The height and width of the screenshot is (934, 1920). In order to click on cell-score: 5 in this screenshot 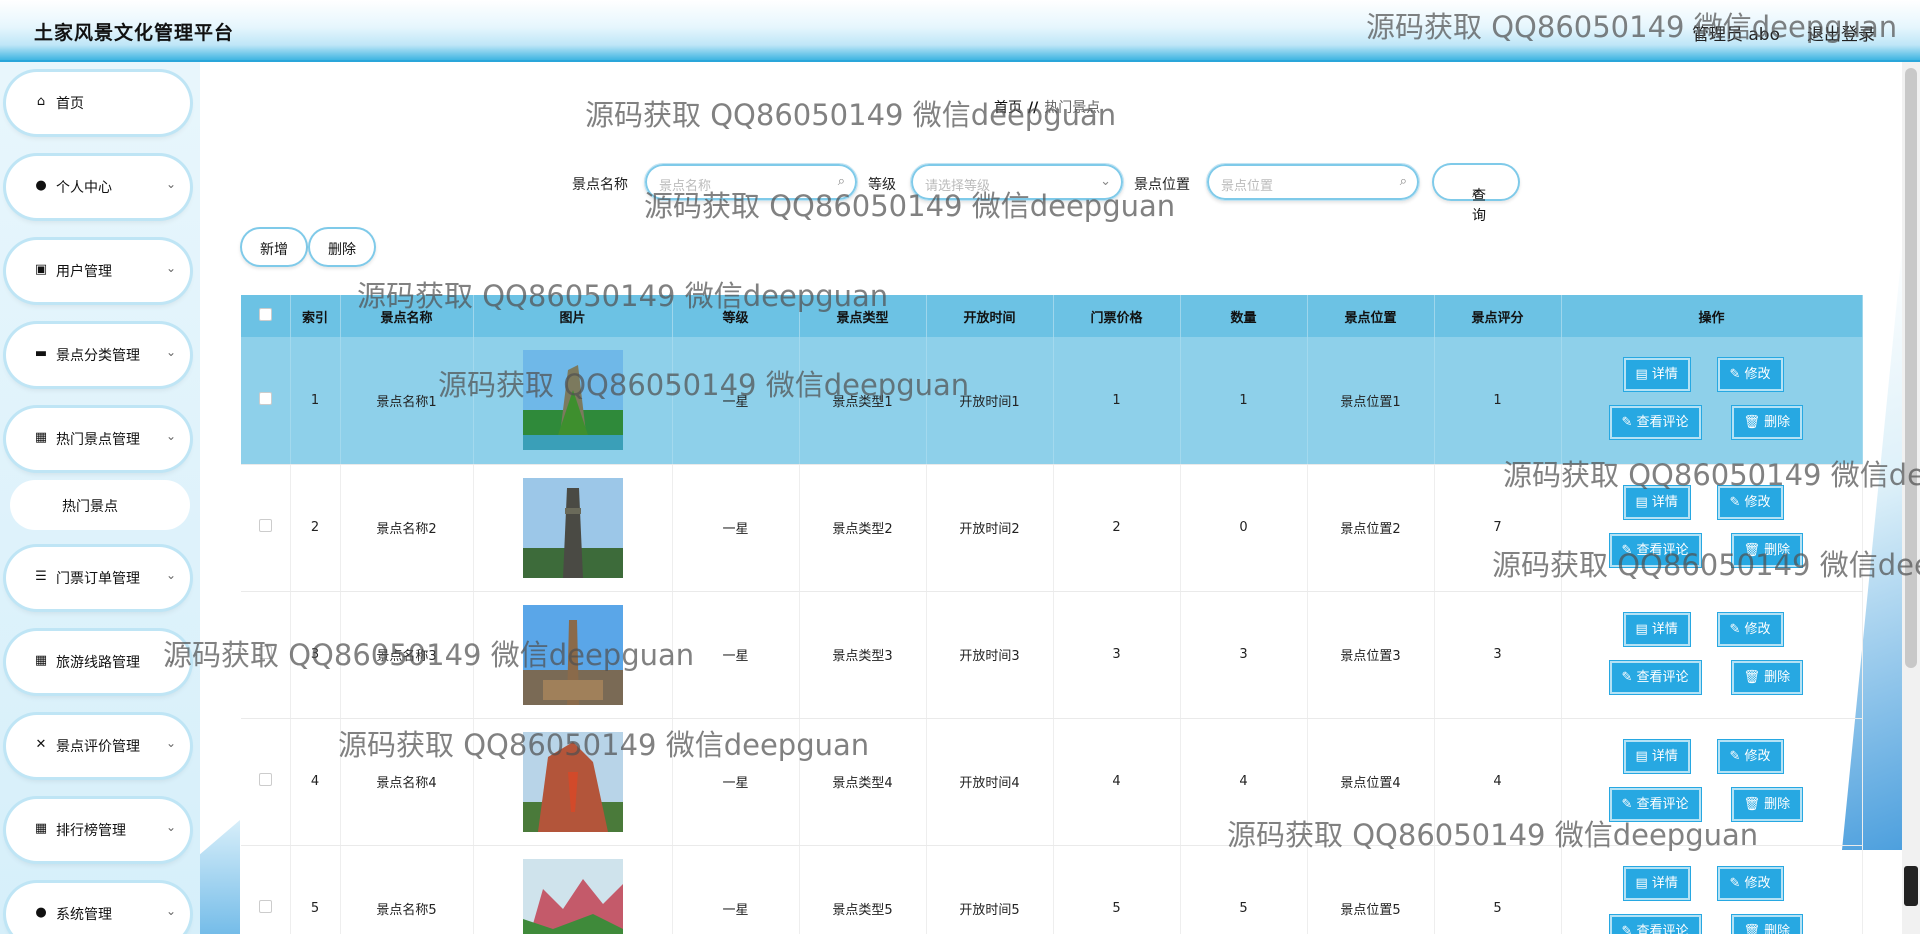, I will do `click(1498, 889)`.